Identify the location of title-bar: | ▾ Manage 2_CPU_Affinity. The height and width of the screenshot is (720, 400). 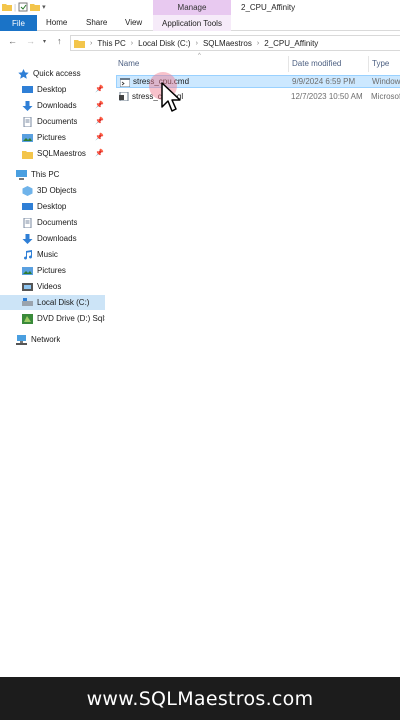
(200, 8).